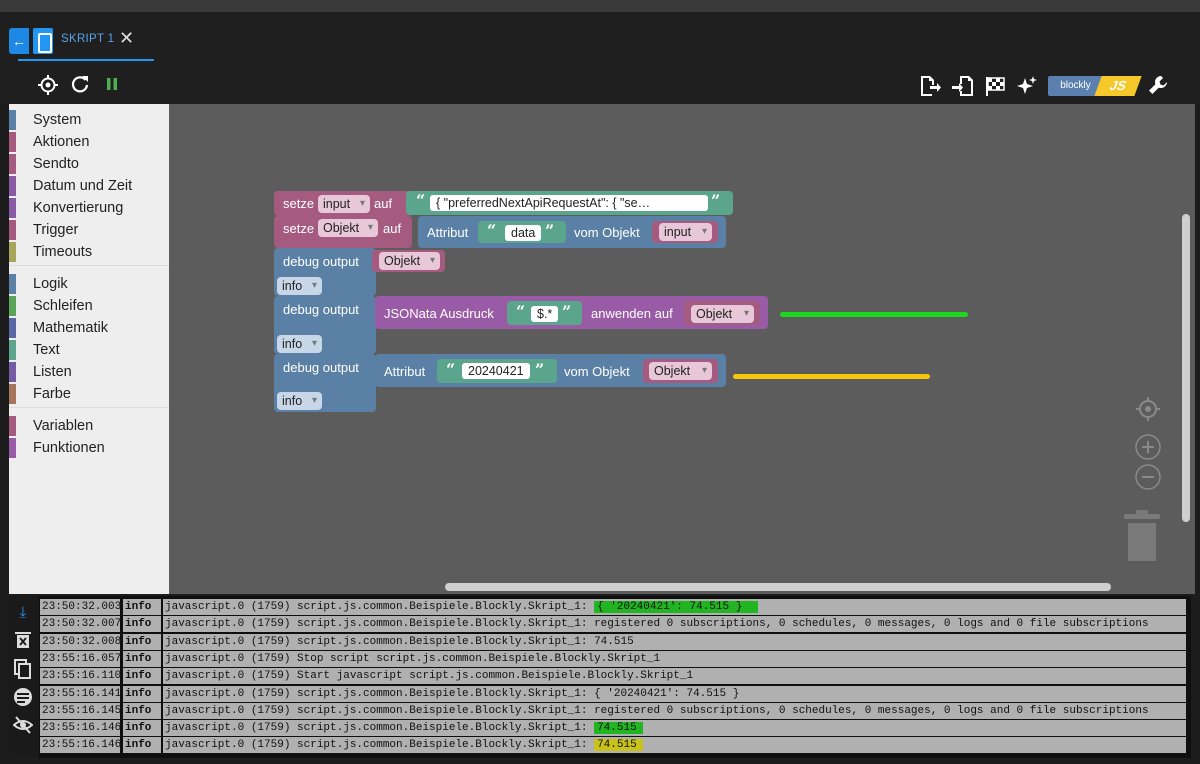 The height and width of the screenshot is (764, 1200). Describe the element at coordinates (600, 6) in the screenshot. I see `window-top-strip` at that location.